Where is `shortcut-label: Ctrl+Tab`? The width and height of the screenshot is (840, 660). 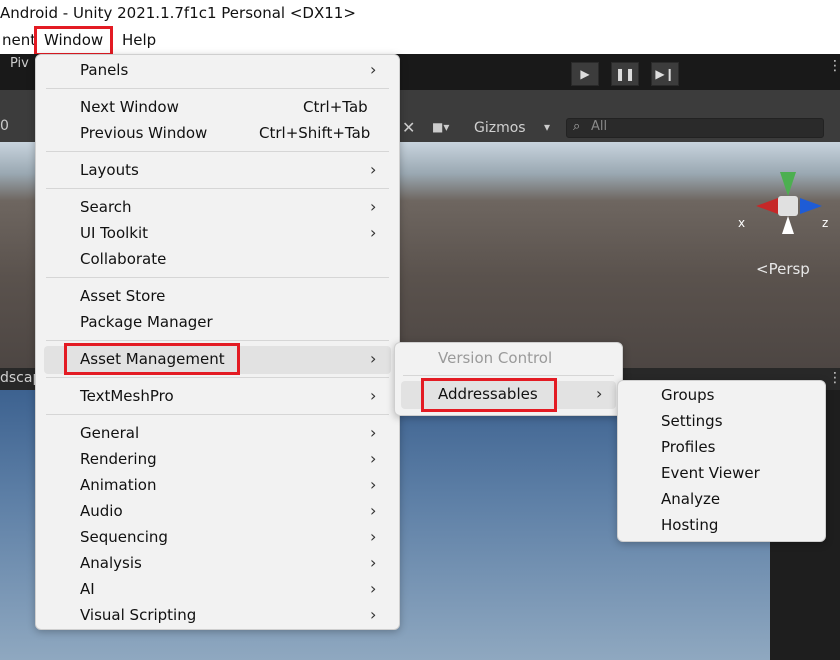
shortcut-label: Ctrl+Tab is located at coordinates (335, 107).